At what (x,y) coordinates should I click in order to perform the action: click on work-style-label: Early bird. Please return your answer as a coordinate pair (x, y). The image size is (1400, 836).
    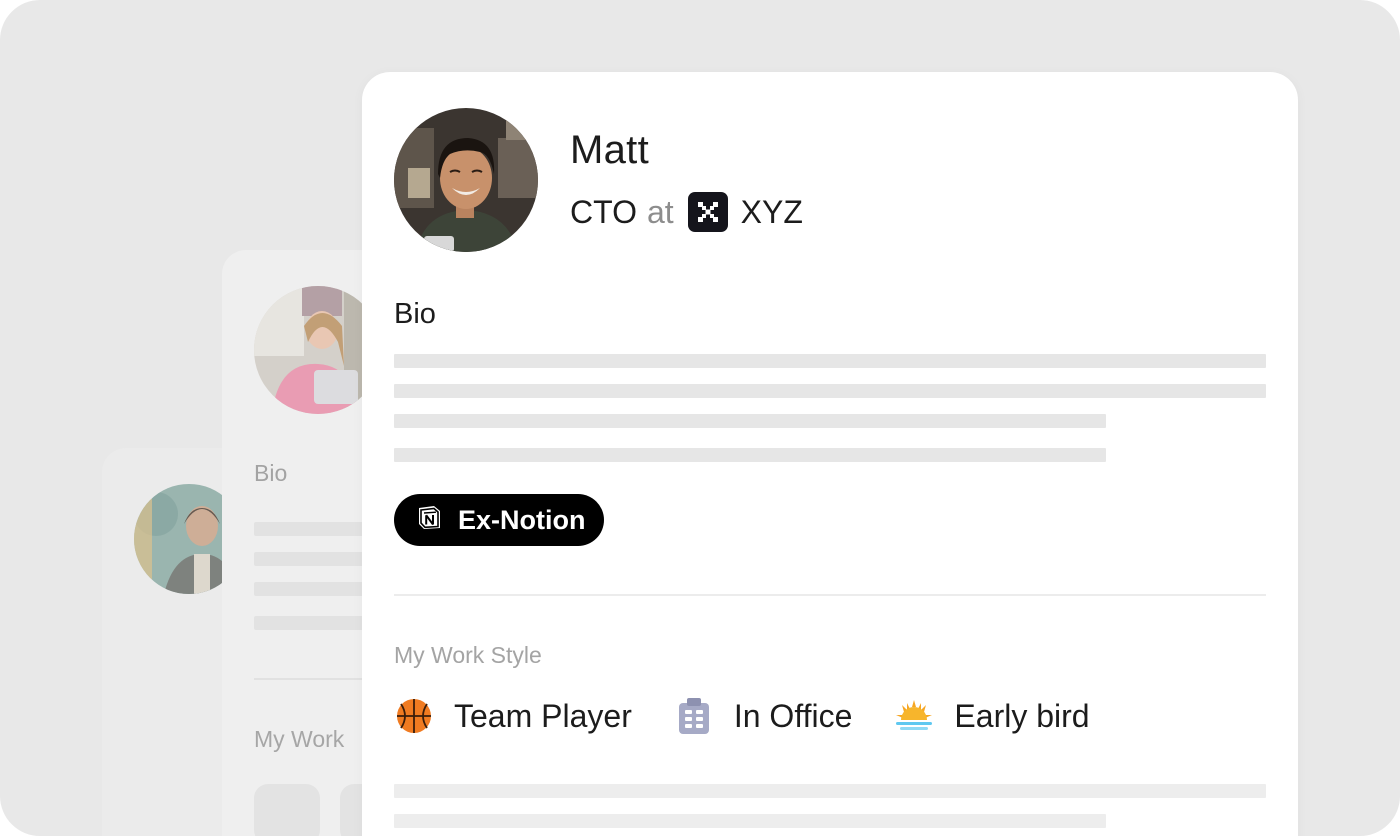
    Looking at the image, I should click on (1022, 715).